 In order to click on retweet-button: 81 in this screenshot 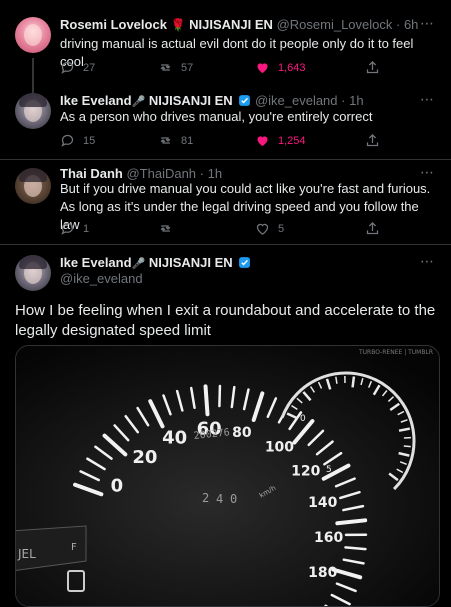, I will do `click(175, 140)`.